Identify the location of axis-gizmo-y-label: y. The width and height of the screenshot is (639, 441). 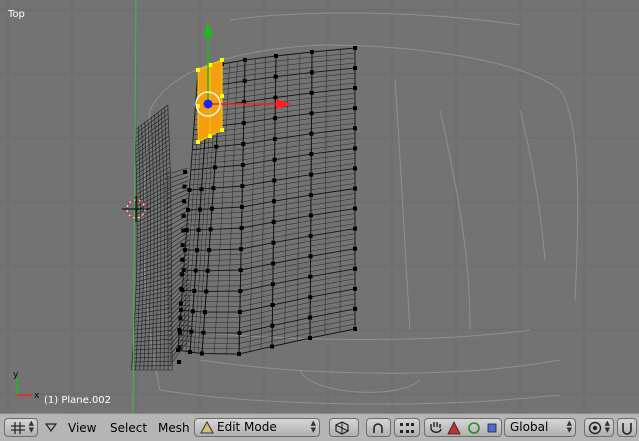
(16, 375).